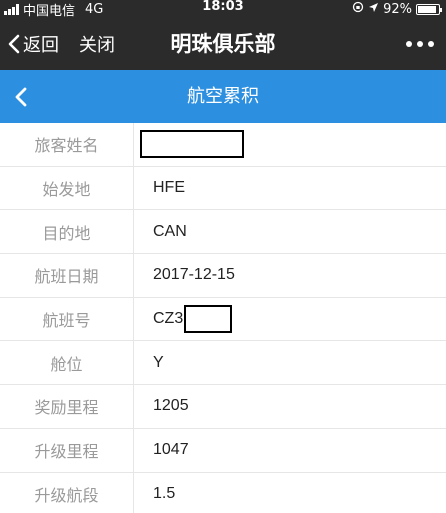  I want to click on detail-row-cabin: 舱位 Y, so click(223, 363).